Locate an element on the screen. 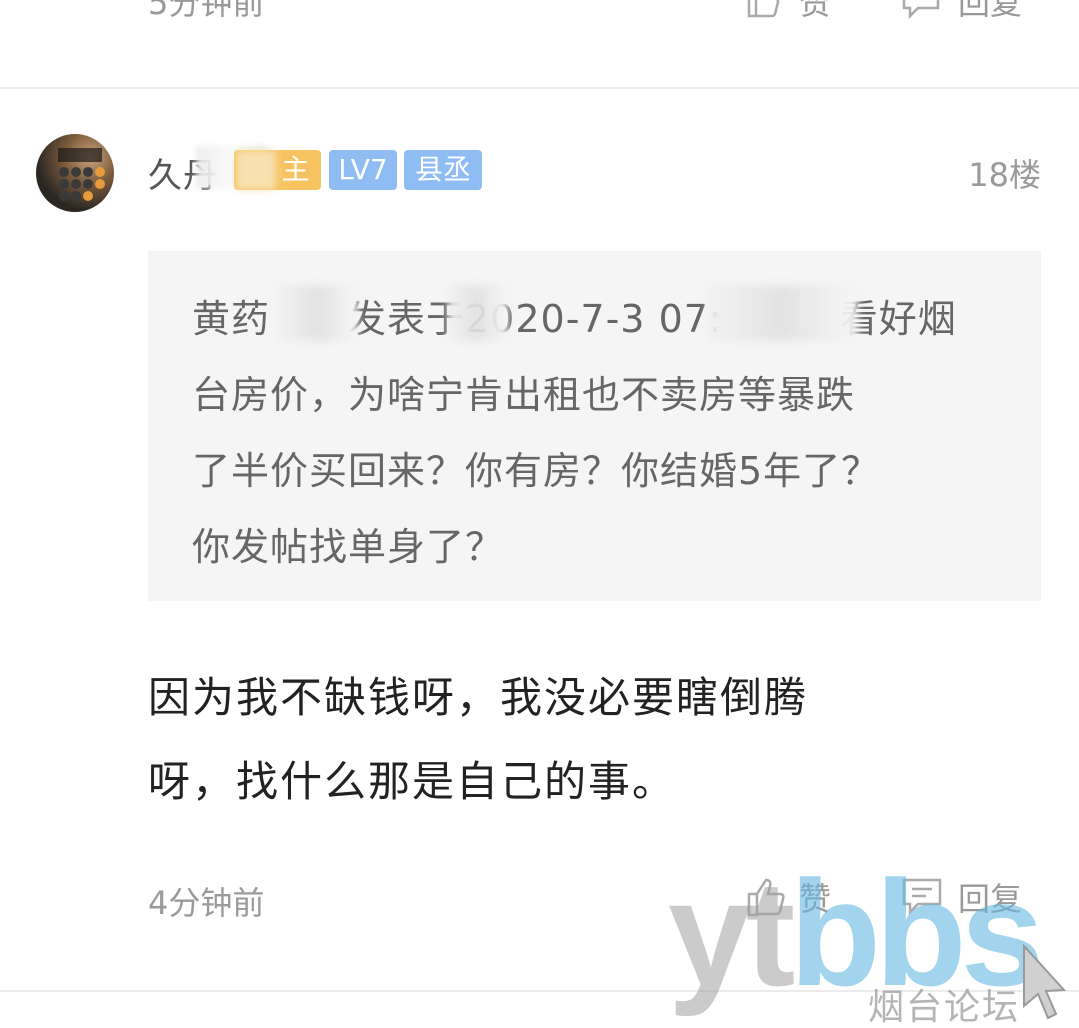 The height and width of the screenshot is (1028, 1079). previous-comment-footer: 5分钟前 赞 回复 is located at coordinates (539, 11).